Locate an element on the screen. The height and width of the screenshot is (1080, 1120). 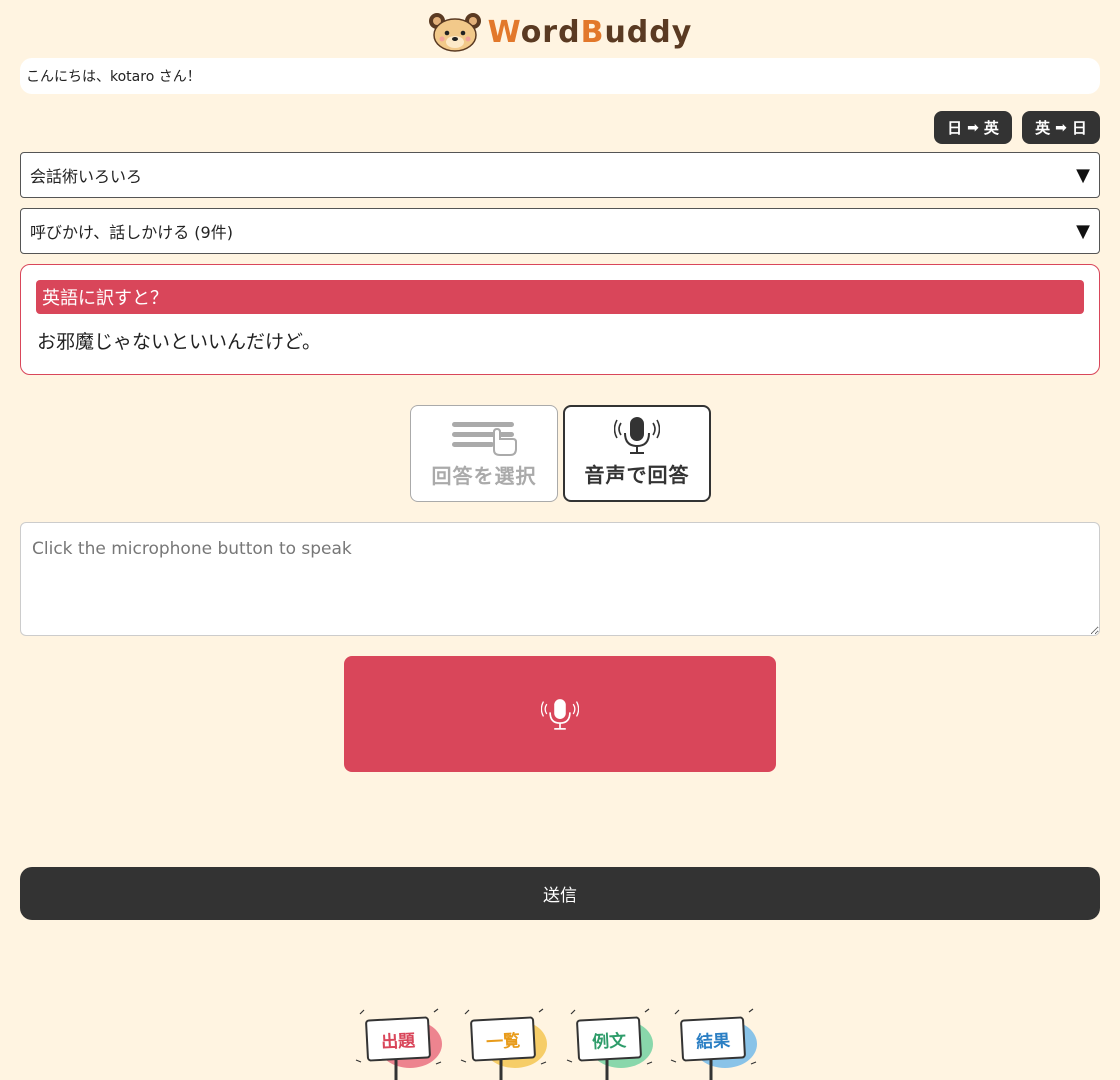
app-title: WordBuddy is located at coordinates (590, 32).